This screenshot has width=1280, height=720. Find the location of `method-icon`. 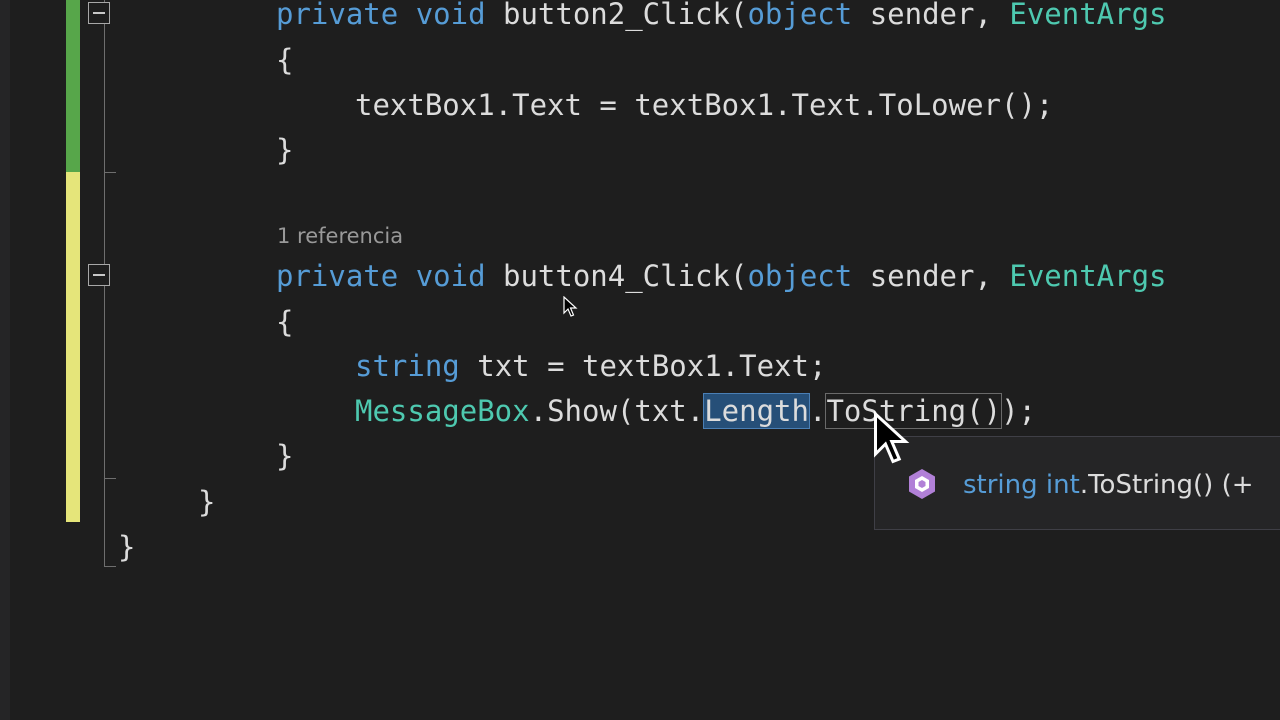

method-icon is located at coordinates (922, 484).